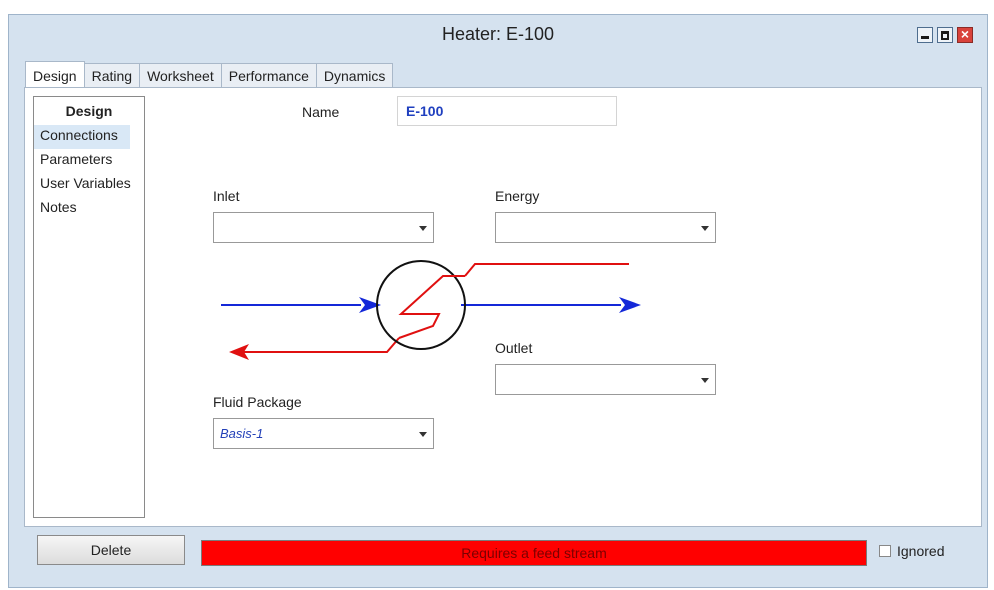 Image resolution: width=994 pixels, height=590 pixels. Describe the element at coordinates (925, 35) in the screenshot. I see `minimize-icon` at that location.